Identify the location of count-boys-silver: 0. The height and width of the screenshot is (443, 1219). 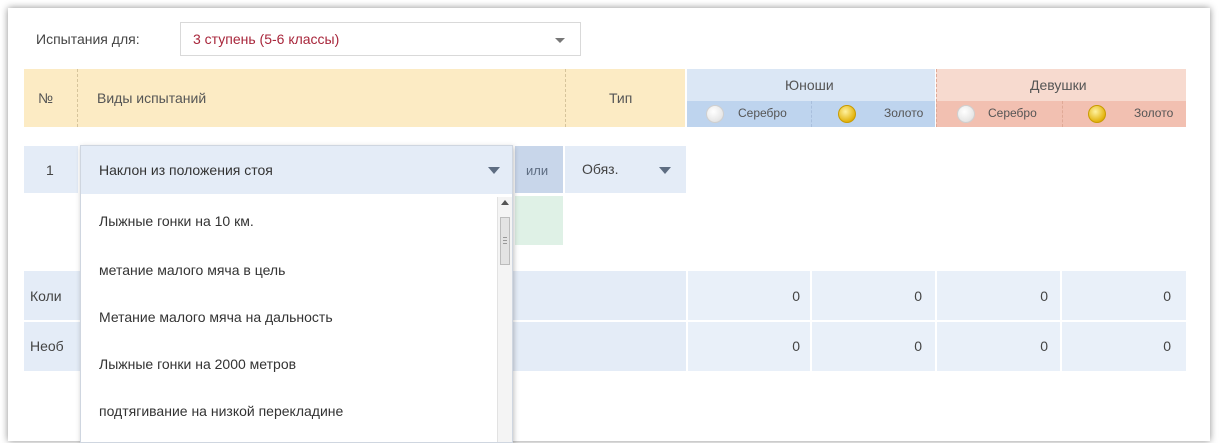
(796, 296).